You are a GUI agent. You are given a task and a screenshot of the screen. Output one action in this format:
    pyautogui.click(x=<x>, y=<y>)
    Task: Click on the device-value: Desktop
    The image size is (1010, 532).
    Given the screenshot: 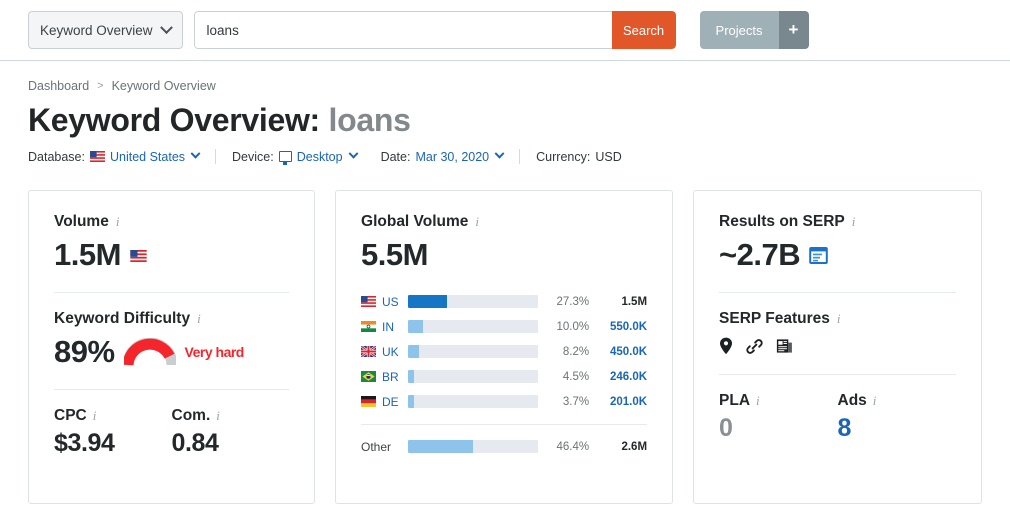 What is the action you would take?
    pyautogui.click(x=320, y=157)
    